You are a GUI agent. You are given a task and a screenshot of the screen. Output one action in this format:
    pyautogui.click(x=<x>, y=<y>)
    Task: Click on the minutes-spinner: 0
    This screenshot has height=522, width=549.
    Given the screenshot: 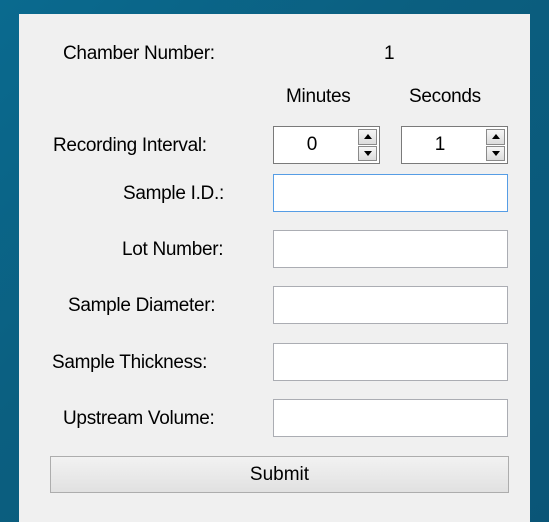 What is the action you would take?
    pyautogui.click(x=326, y=145)
    